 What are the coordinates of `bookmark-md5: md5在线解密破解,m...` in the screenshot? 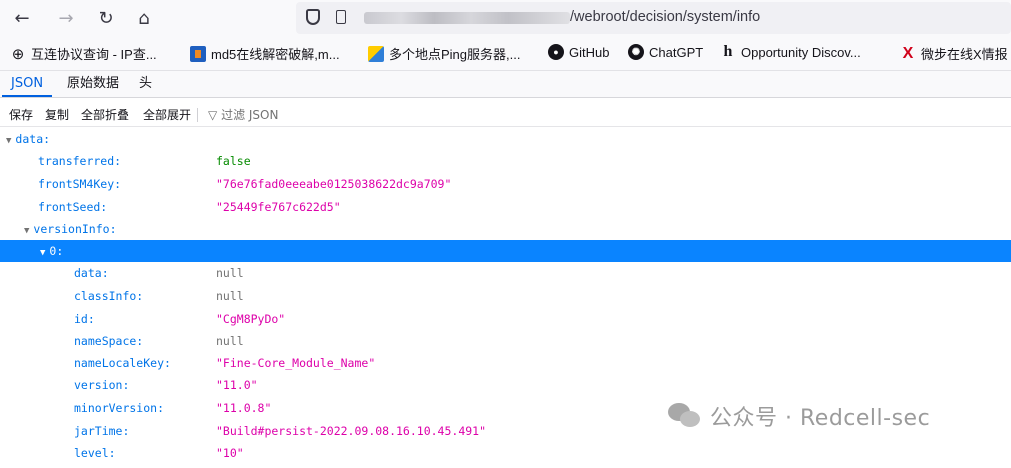 It's located at (265, 53).